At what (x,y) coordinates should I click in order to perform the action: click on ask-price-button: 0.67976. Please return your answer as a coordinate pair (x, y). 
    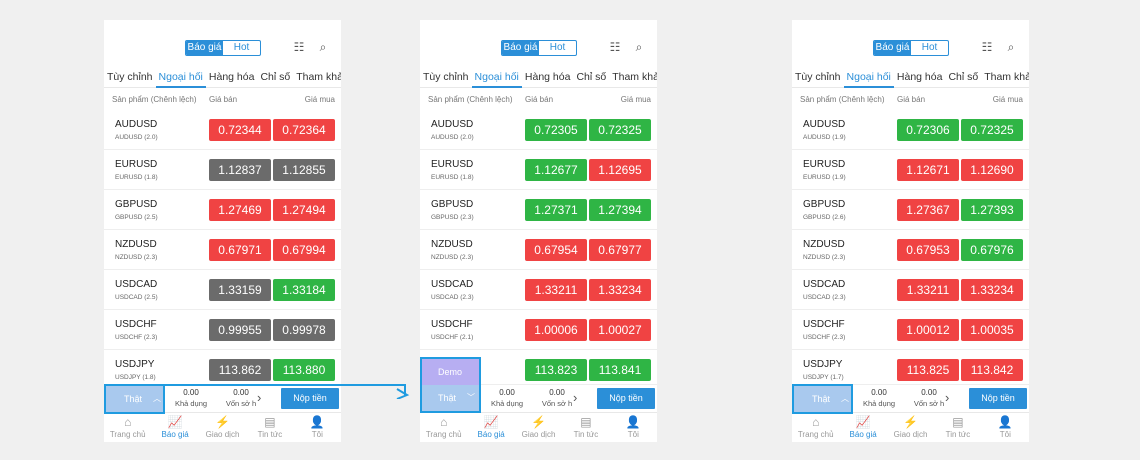
    Looking at the image, I should click on (992, 250).